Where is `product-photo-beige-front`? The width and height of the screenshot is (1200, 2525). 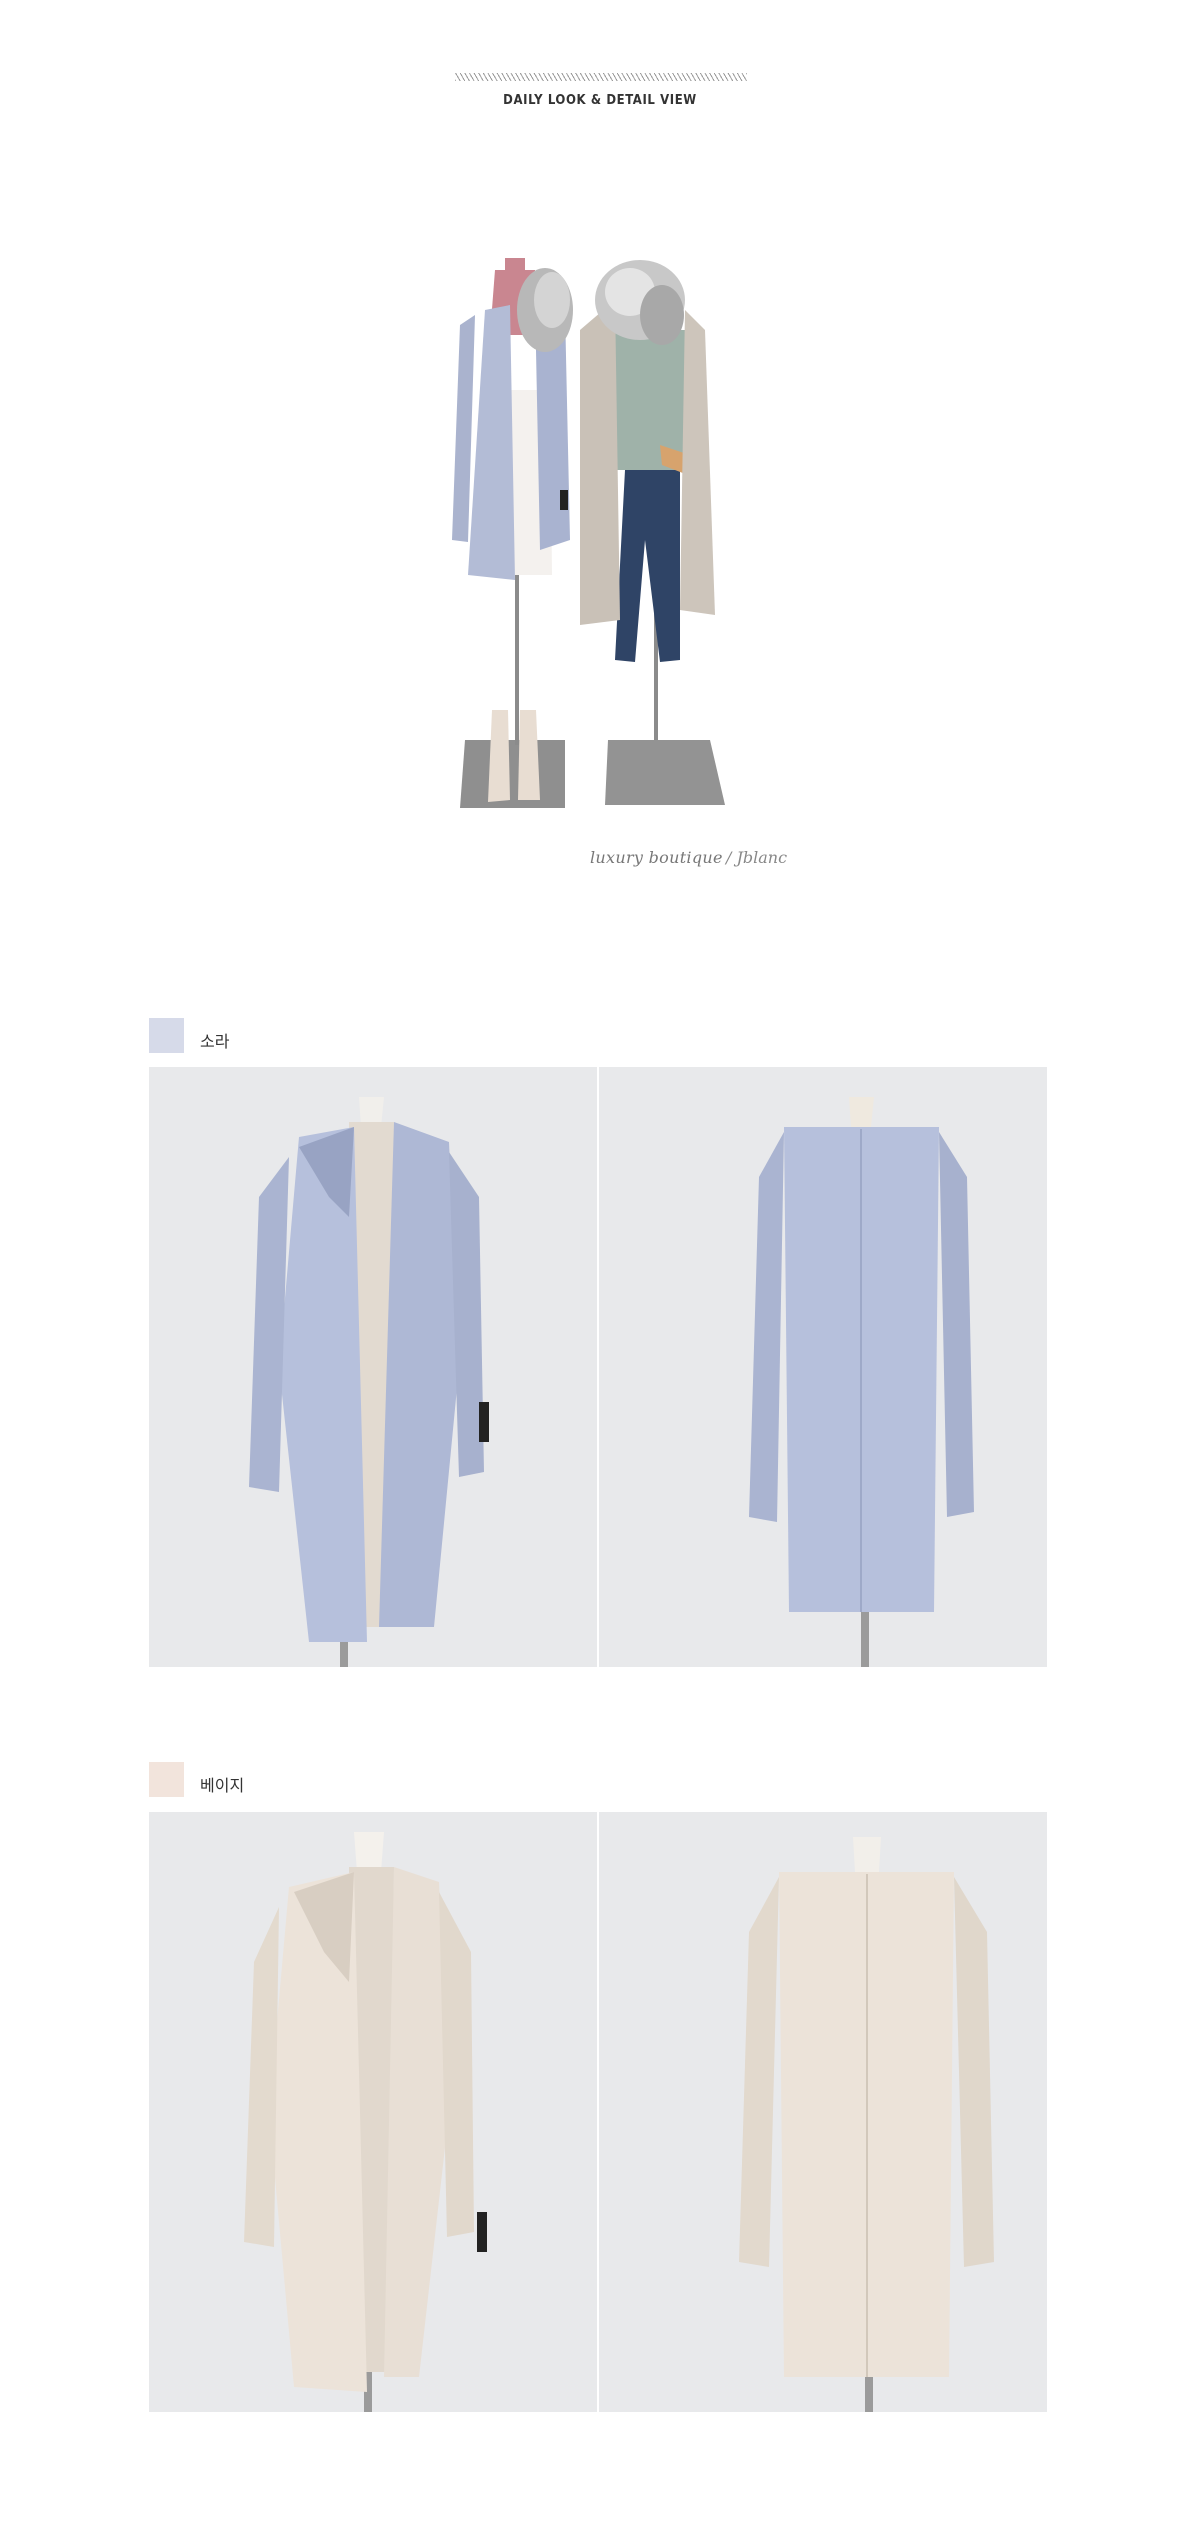 product-photo-beige-front is located at coordinates (373, 2112).